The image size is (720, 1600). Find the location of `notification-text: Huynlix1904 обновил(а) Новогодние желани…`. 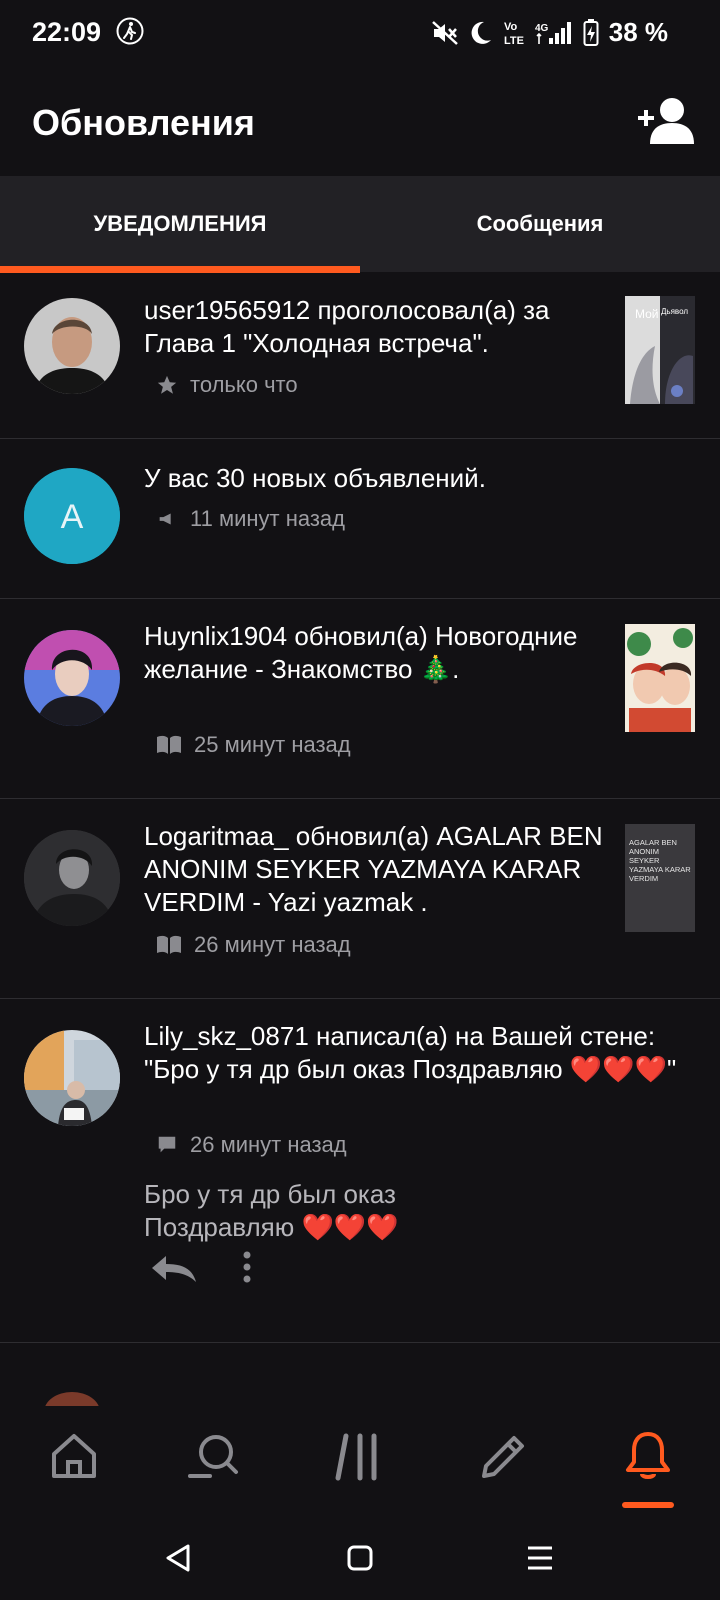

notification-text: Huynlix1904 обновил(а) Новогодние желани… is located at coordinates (361, 652).